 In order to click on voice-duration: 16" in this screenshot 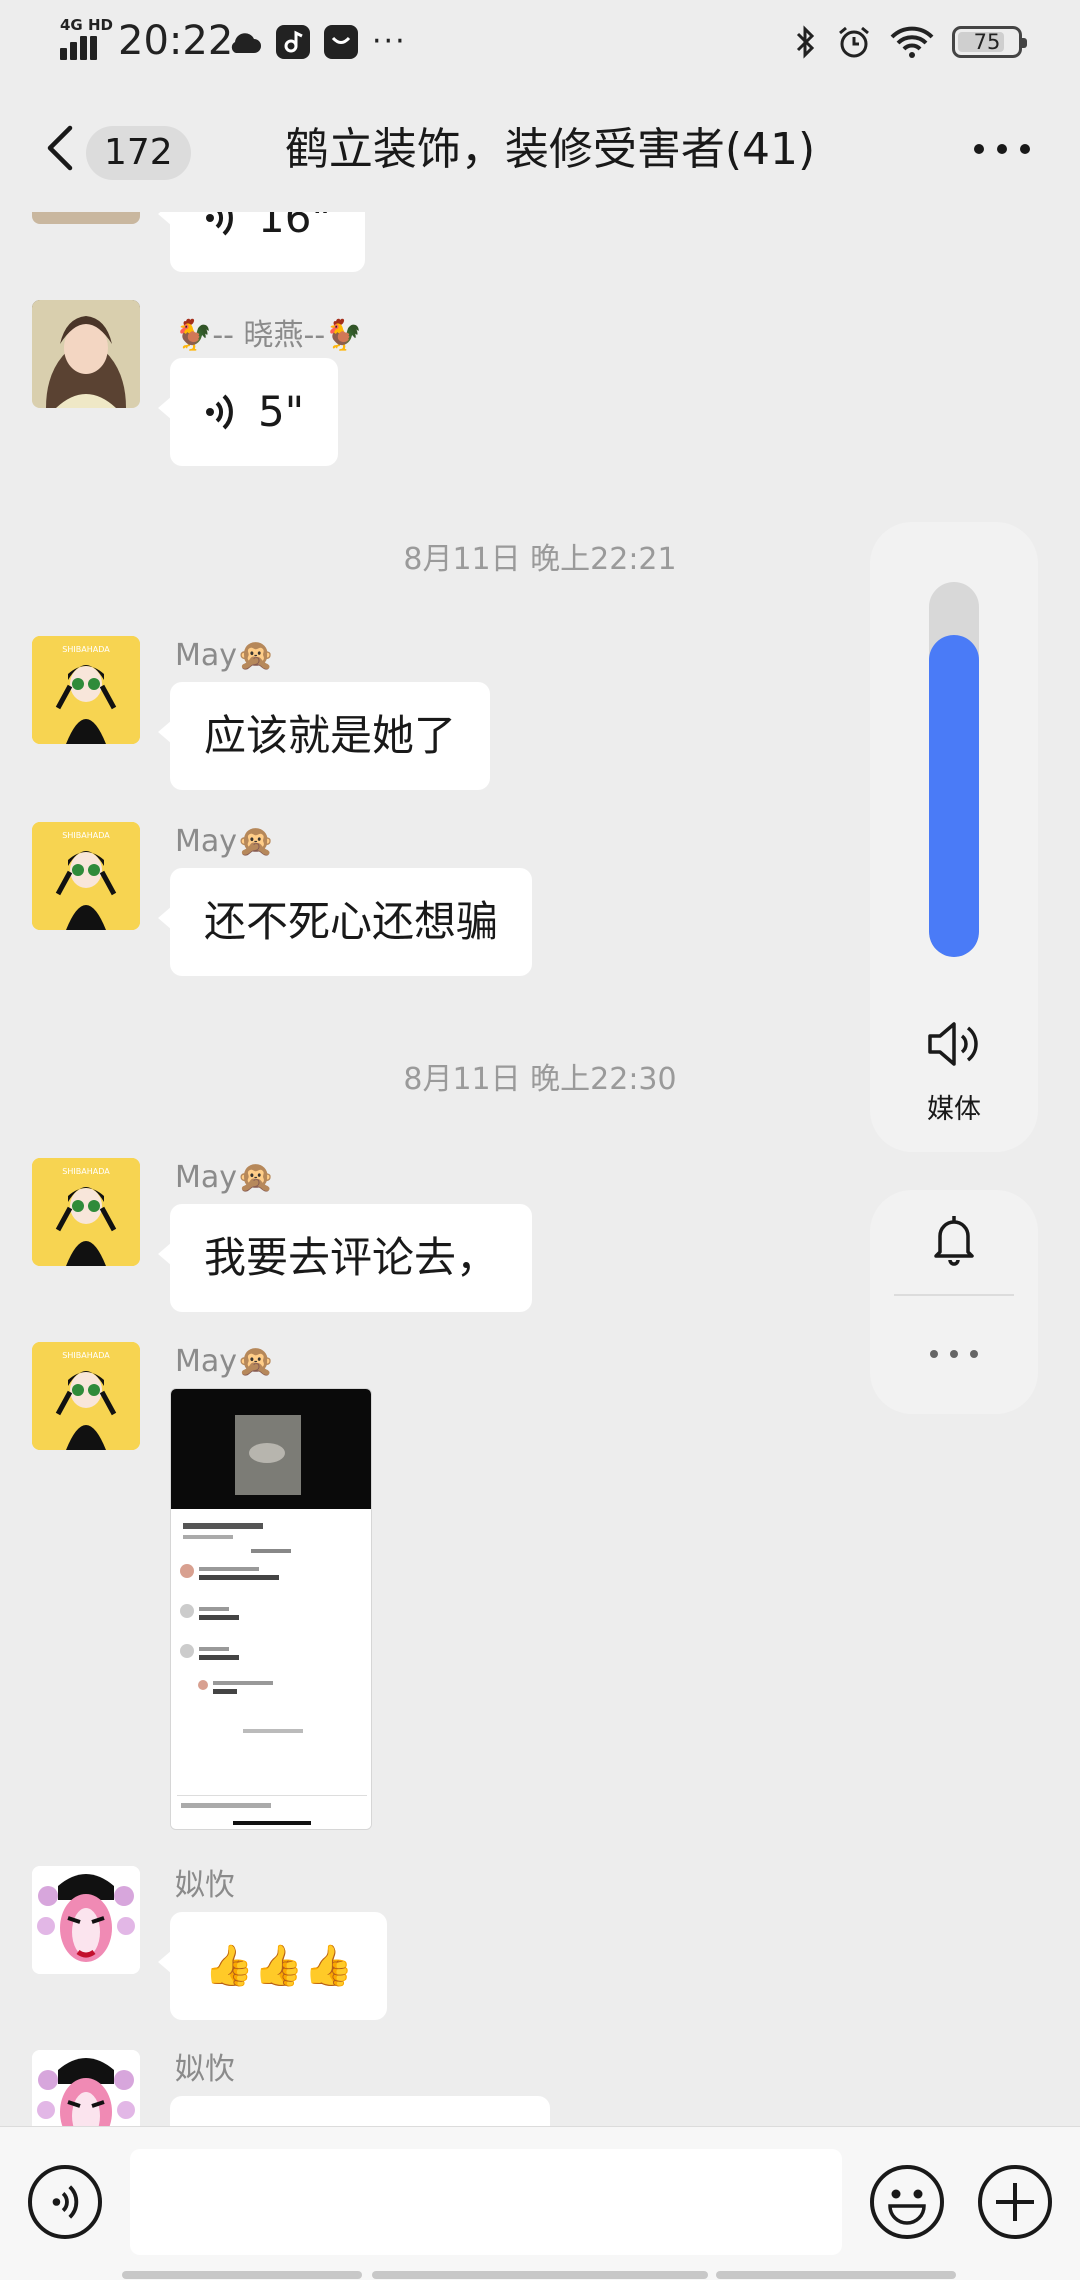, I will do `click(294, 227)`.